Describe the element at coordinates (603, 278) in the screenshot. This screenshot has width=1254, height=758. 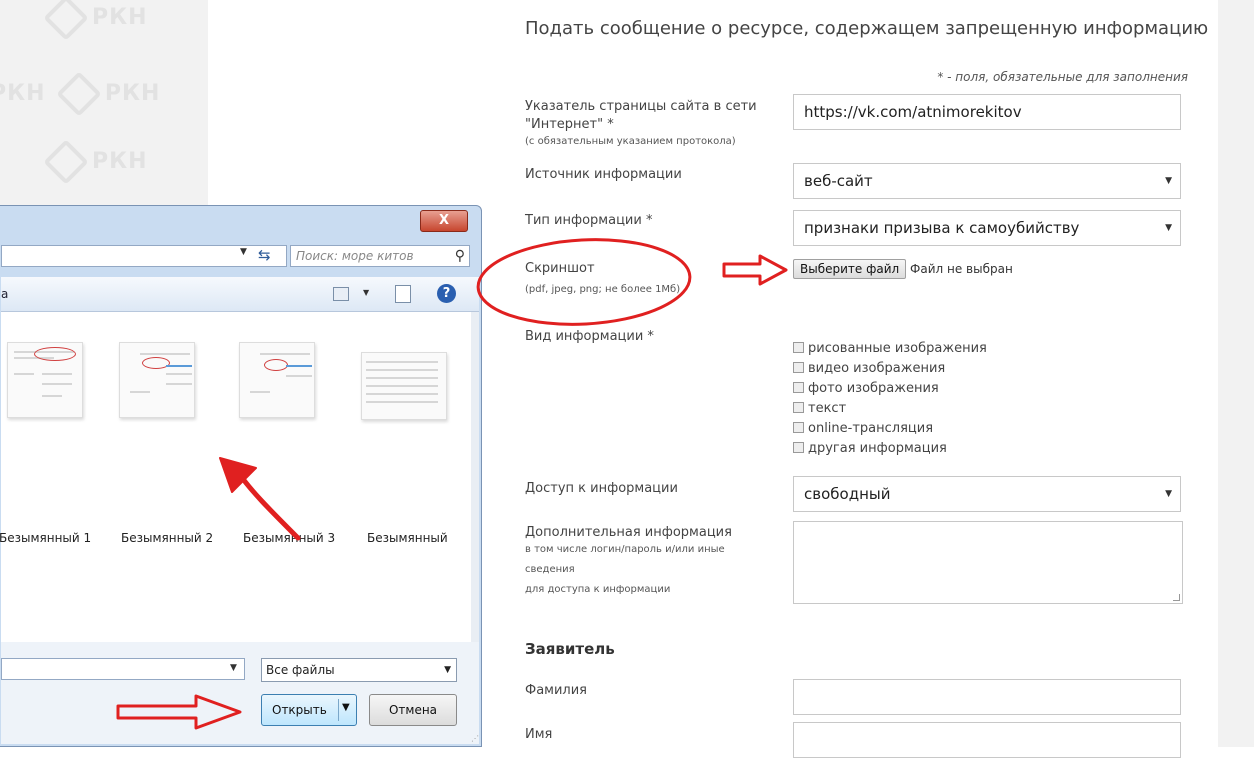
I see `screenshot-label: Скриншот (pdf, jpeg, png; не более 1Мб)` at that location.